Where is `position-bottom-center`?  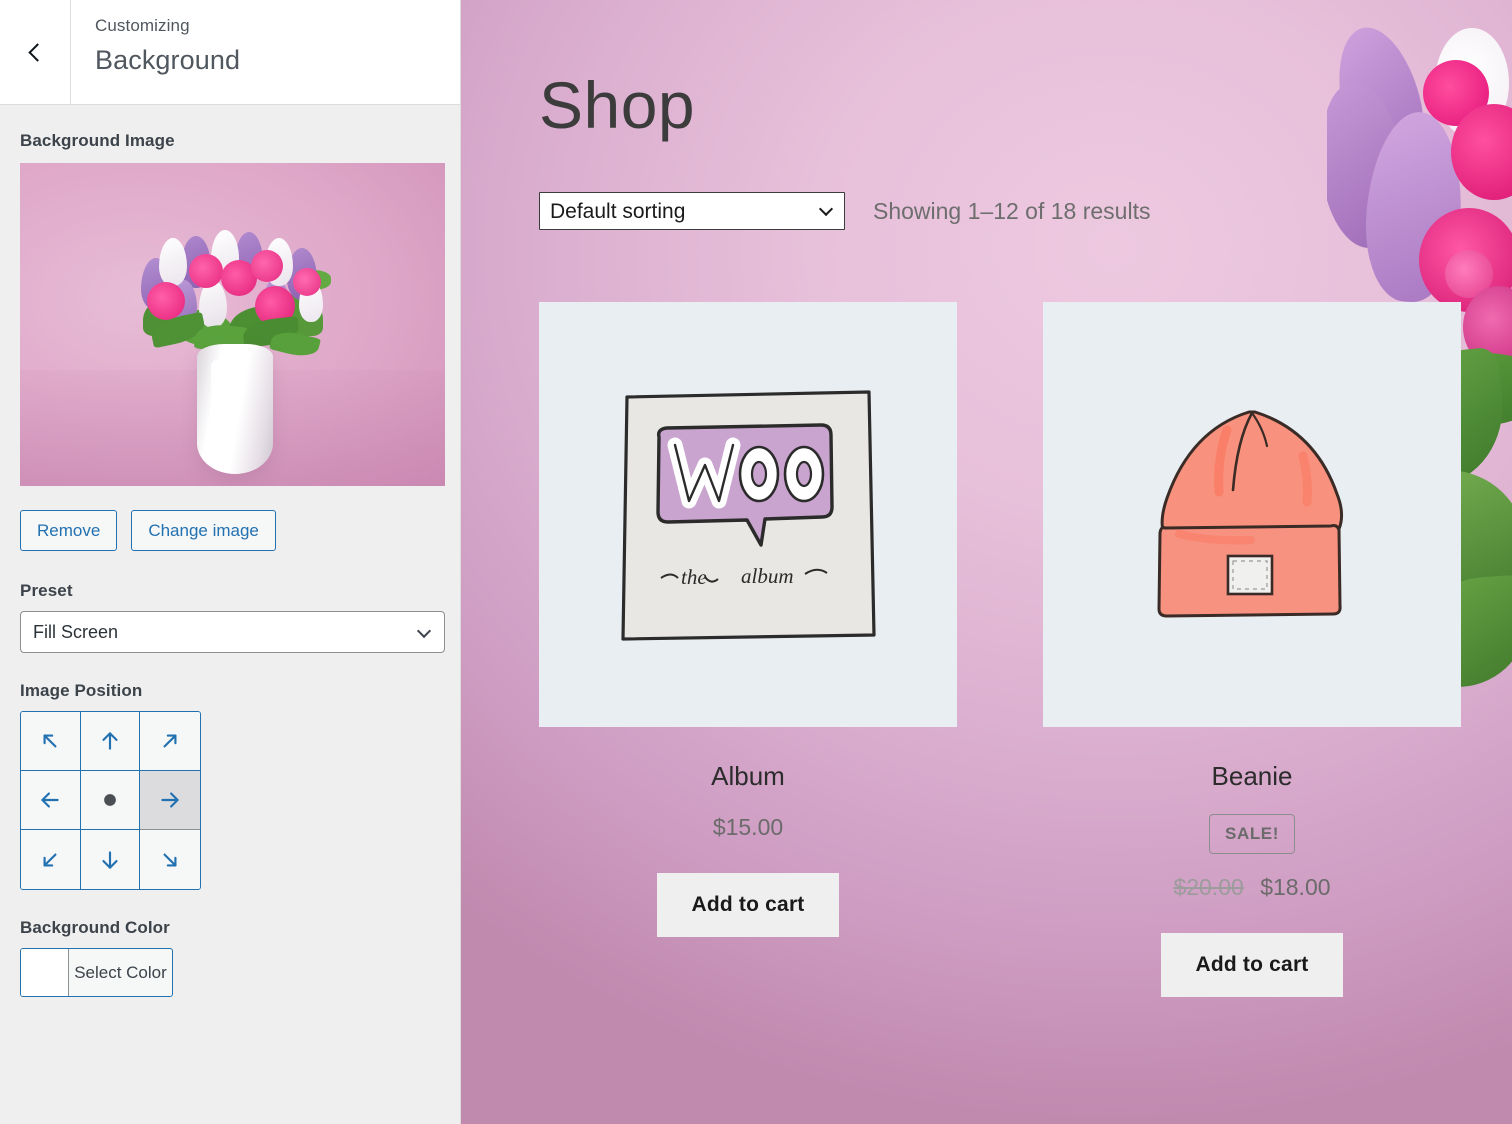
position-bottom-center is located at coordinates (110, 860).